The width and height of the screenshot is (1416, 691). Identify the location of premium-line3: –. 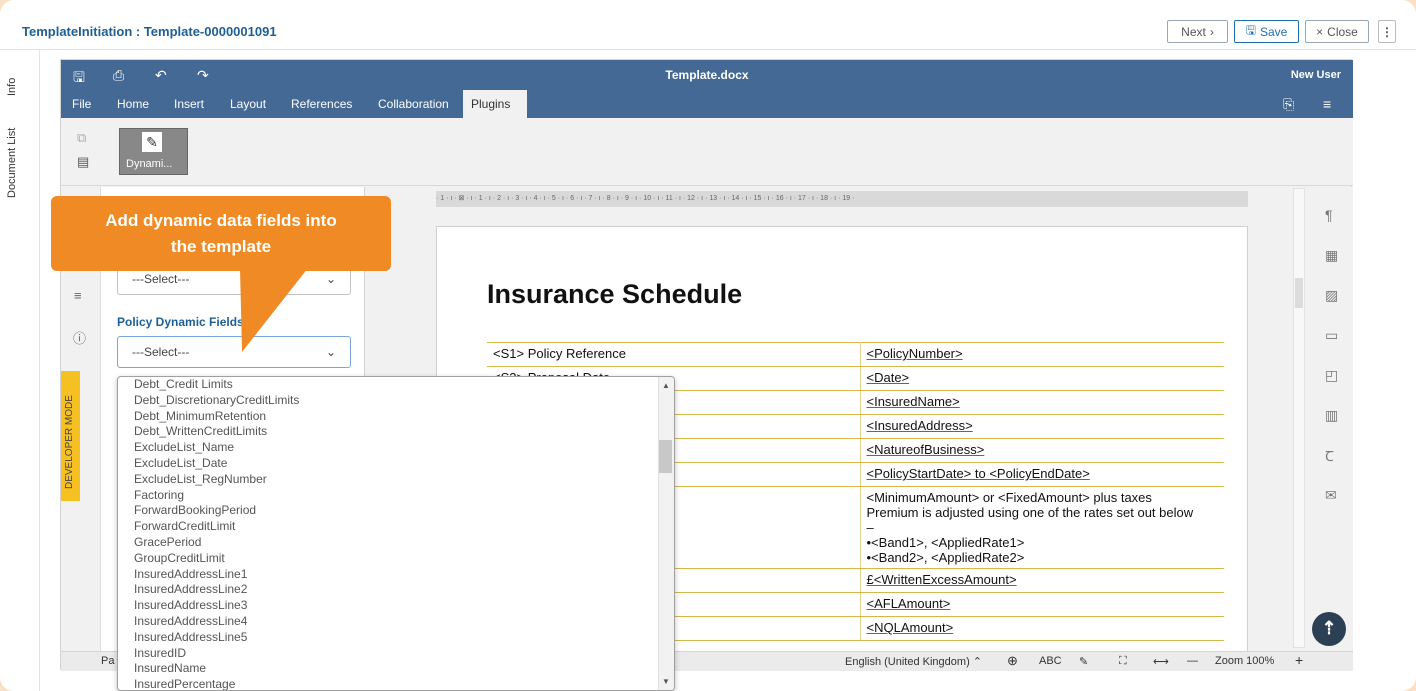
(870, 527).